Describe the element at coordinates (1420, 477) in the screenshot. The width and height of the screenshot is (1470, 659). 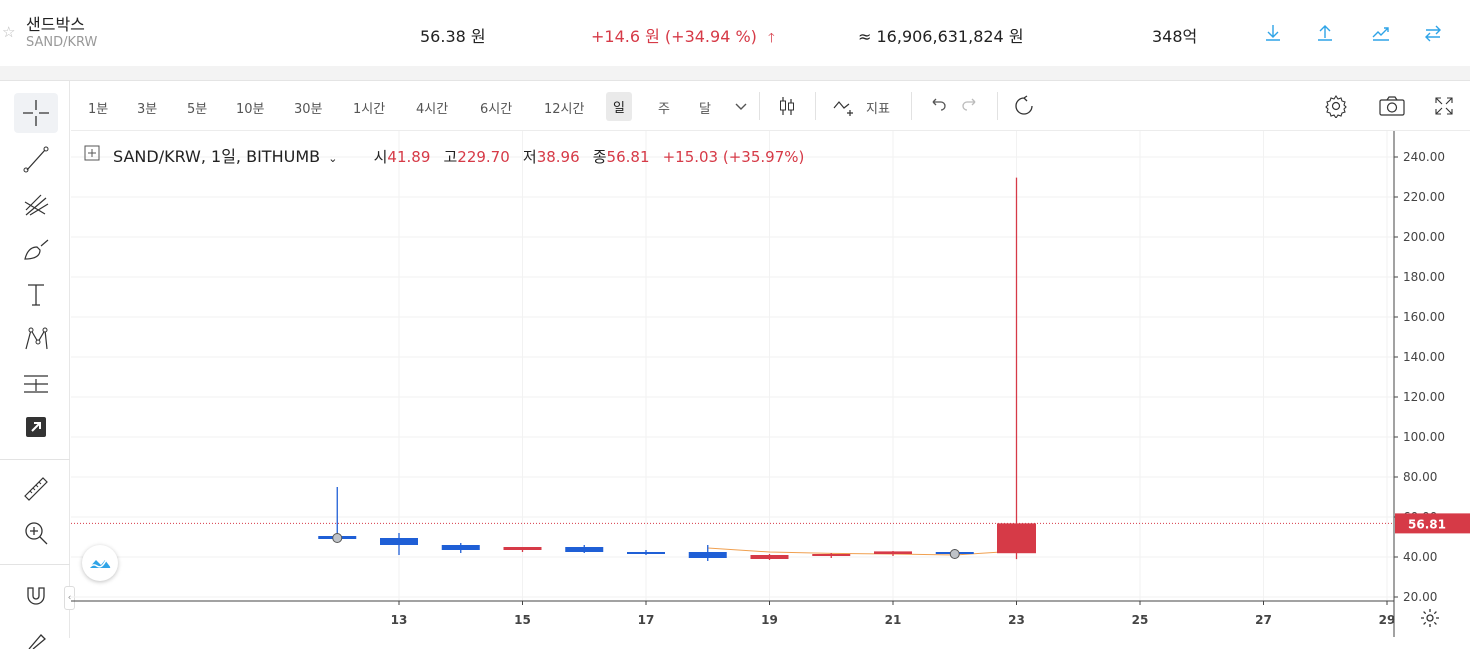
I see `y-tick-label: 80.00` at that location.